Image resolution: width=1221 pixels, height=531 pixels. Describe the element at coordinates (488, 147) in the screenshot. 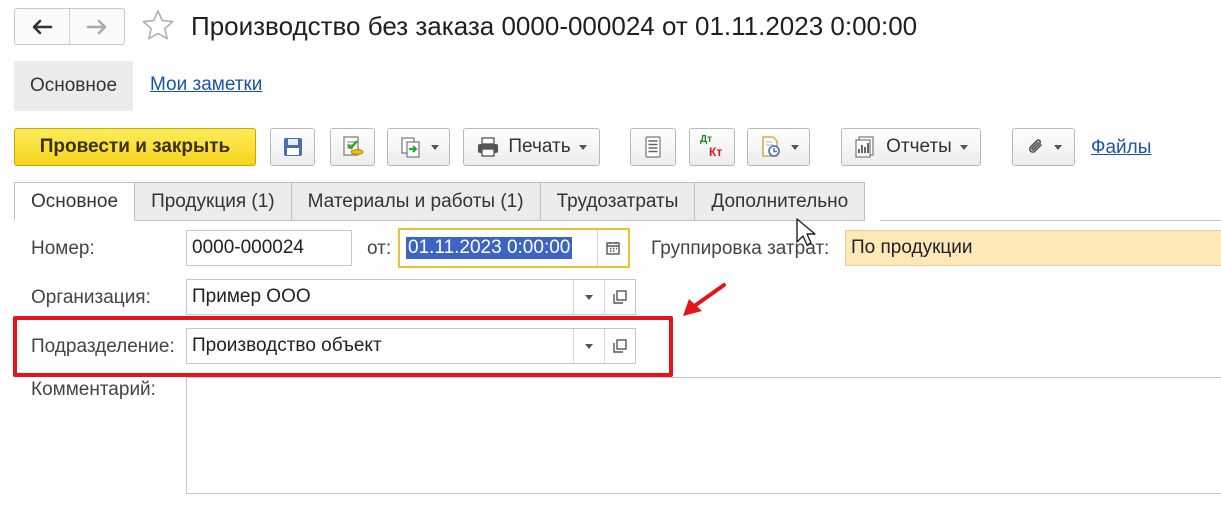

I see `print-icon` at that location.